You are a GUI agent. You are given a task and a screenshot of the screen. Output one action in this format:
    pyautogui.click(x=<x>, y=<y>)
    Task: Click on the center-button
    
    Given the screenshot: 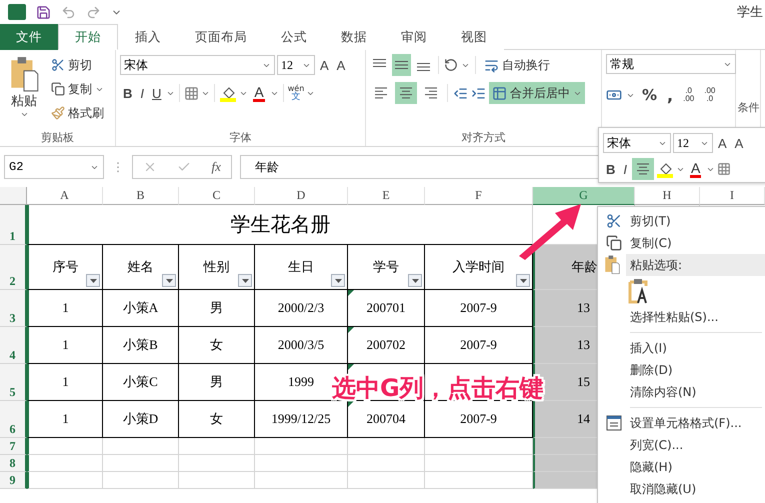 What is the action you would take?
    pyautogui.click(x=643, y=169)
    